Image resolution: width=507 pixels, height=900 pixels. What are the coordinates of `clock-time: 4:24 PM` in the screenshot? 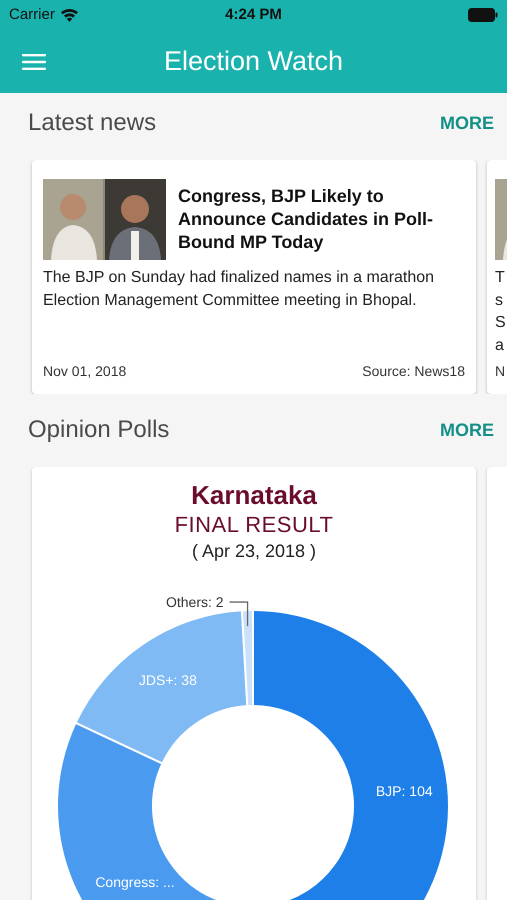 It's located at (253, 14).